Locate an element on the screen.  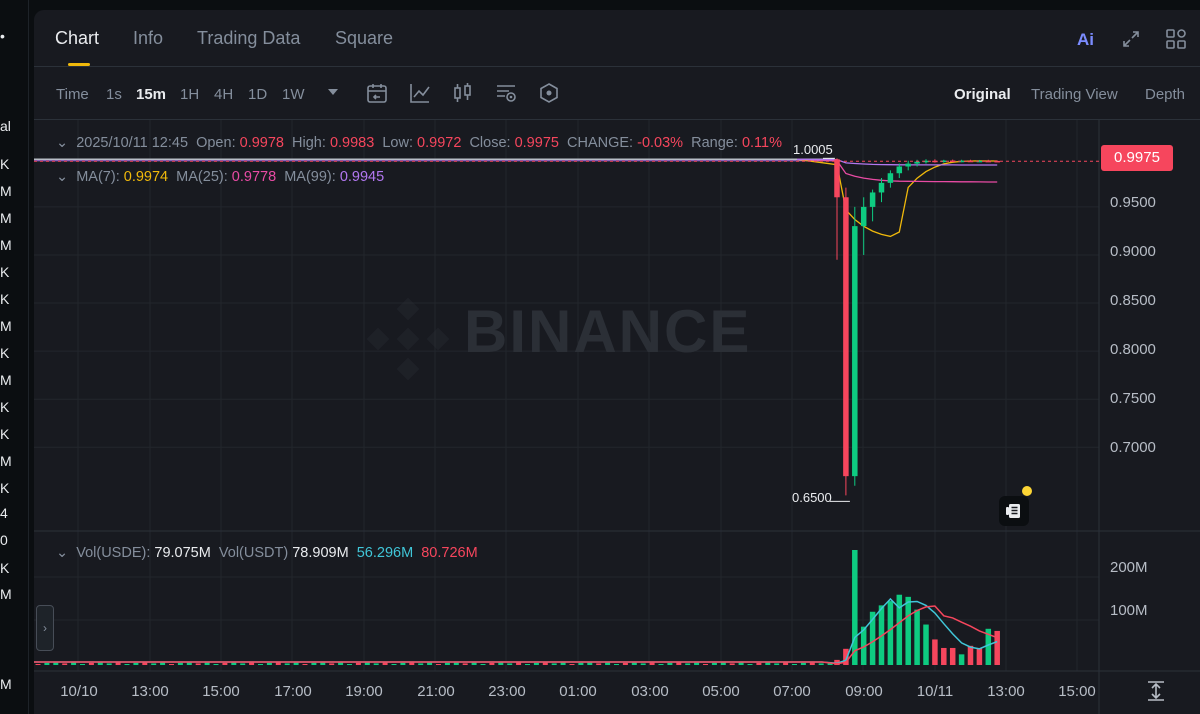
candlestick-icon is located at coordinates (463, 93).